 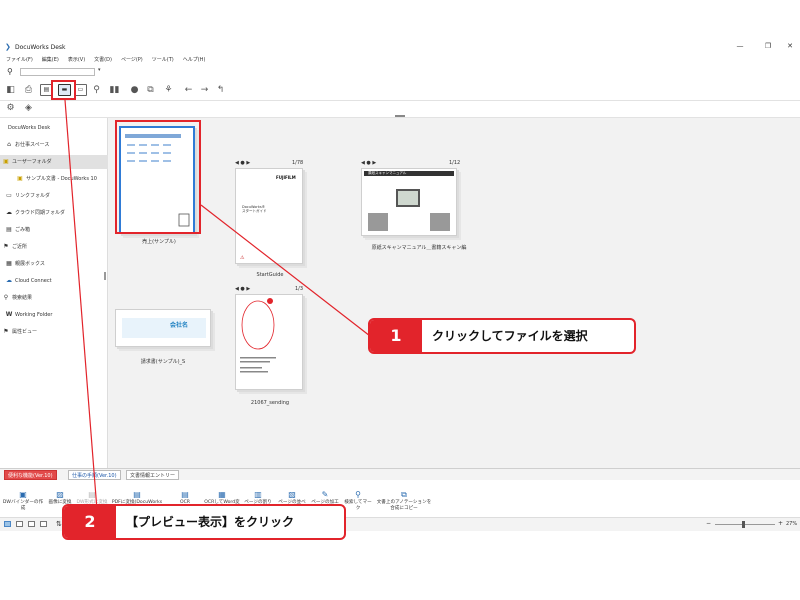 I want to click on callout-step-1: 1 クリックしてファイルを選択, so click(x=502, y=336).